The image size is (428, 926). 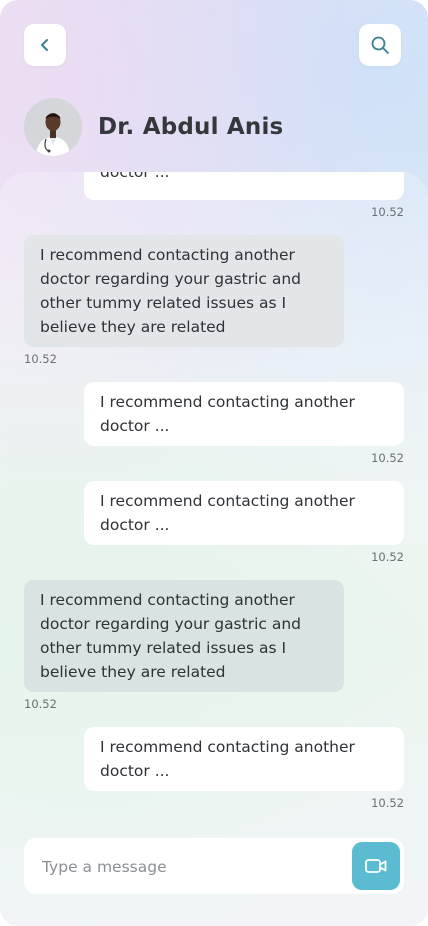 I want to click on message-input, so click(x=192, y=867).